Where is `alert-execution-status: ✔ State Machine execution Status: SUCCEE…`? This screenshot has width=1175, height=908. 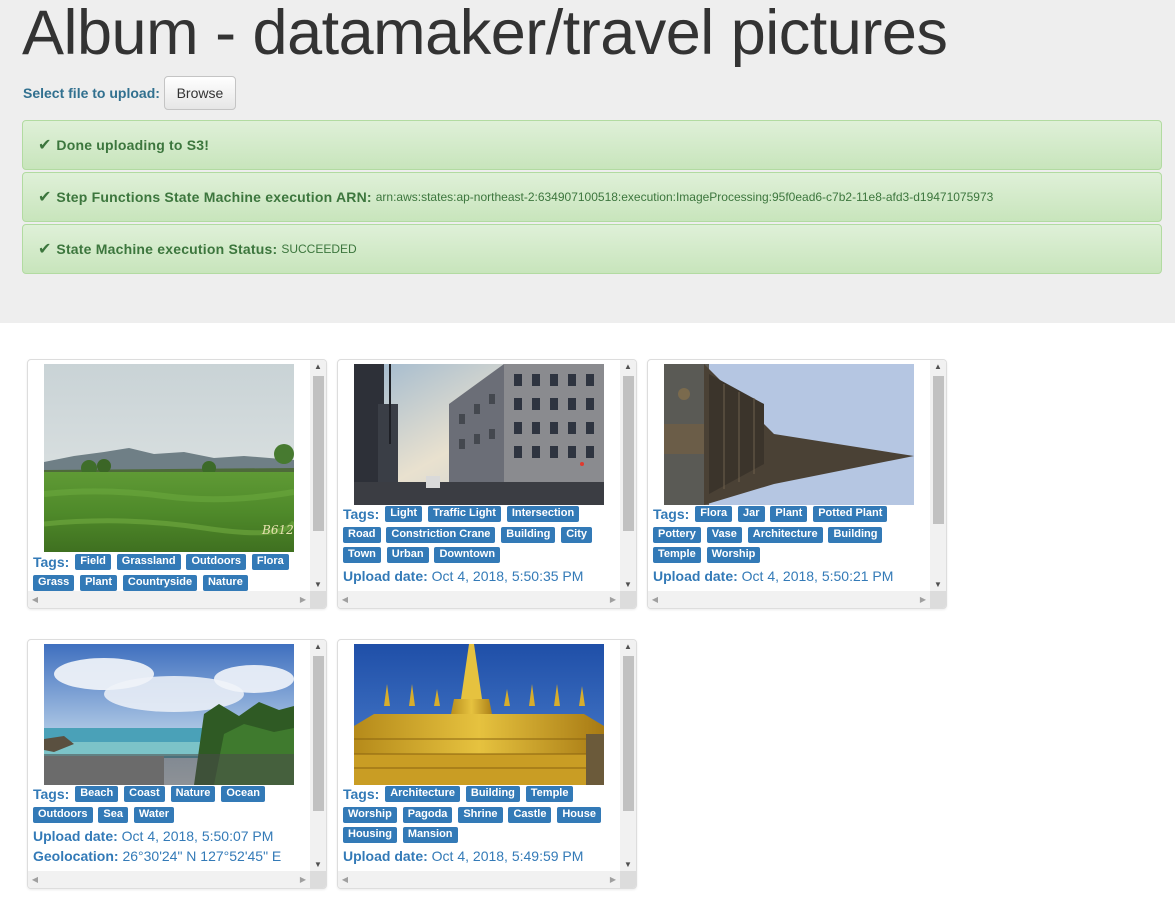 alert-execution-status: ✔ State Machine execution Status: SUCCEE… is located at coordinates (592, 249).